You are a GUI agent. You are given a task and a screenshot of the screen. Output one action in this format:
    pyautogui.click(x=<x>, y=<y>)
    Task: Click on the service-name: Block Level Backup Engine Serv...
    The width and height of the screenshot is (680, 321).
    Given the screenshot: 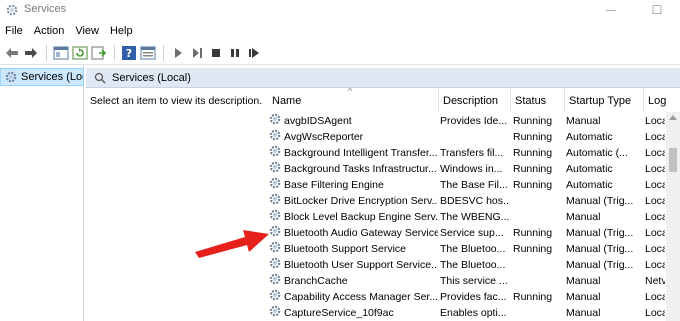 What is the action you would take?
    pyautogui.click(x=361, y=217)
    